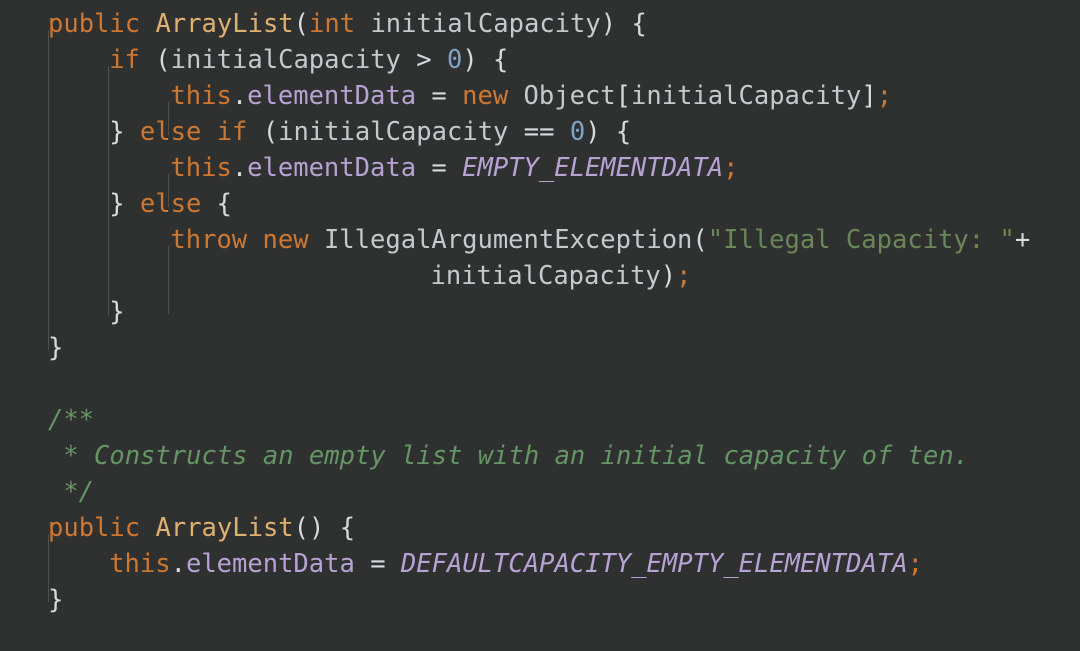 The image size is (1080, 651). I want to click on code-token-punc: (), so click(309, 528).